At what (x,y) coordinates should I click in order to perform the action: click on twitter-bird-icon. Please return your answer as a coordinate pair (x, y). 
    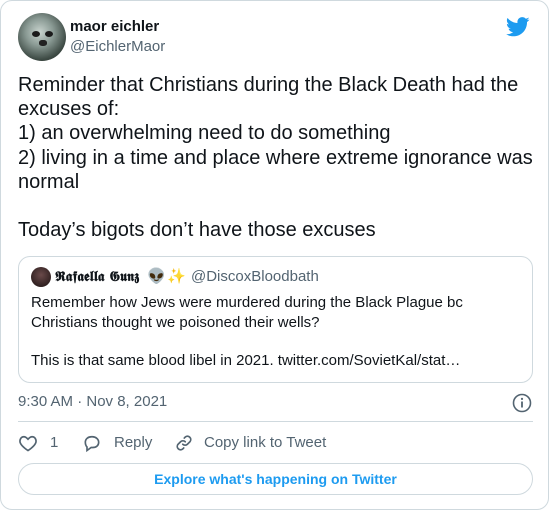
    Looking at the image, I should click on (518, 27).